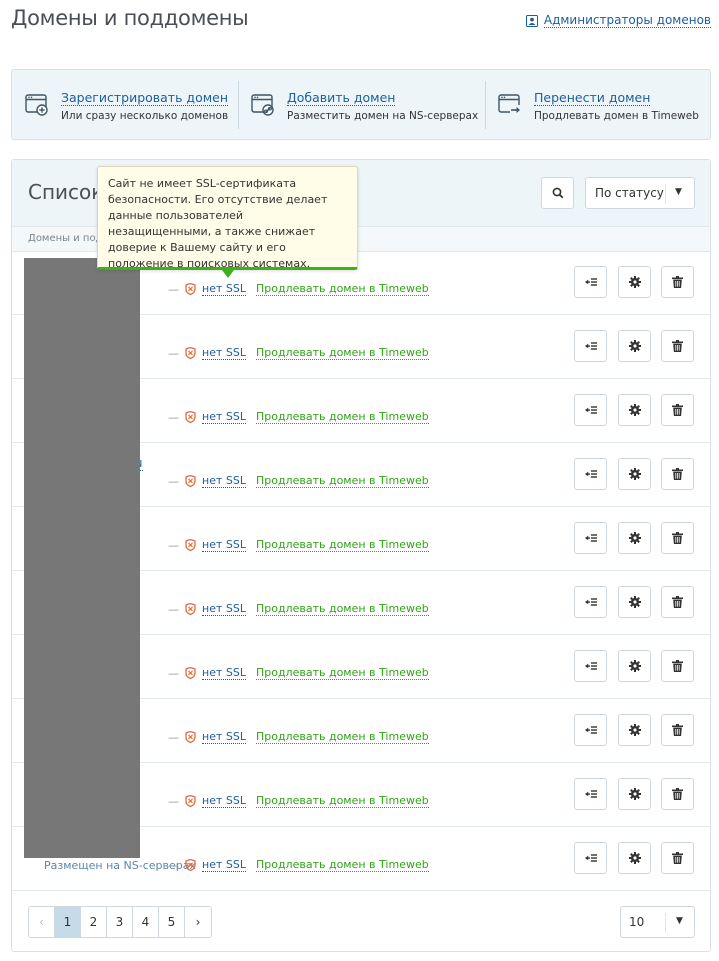  What do you see at coordinates (618, 20) in the screenshot?
I see `domain-admins-link: Администраторы доменов` at bounding box center [618, 20].